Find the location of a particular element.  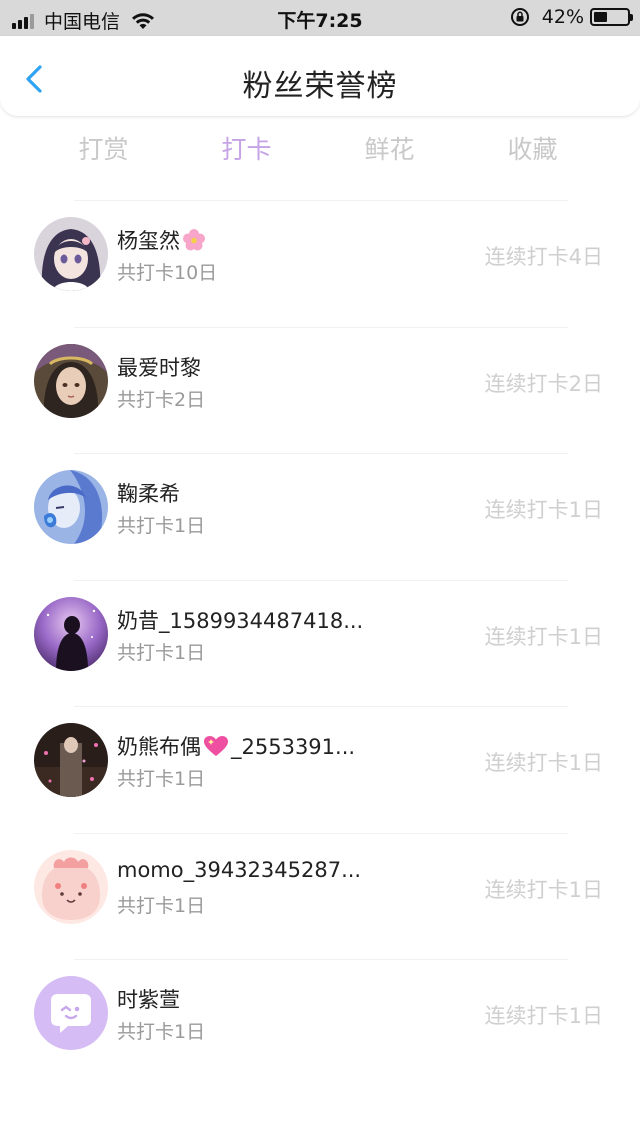

fan-name: 最爱时黎 is located at coordinates (159, 367).